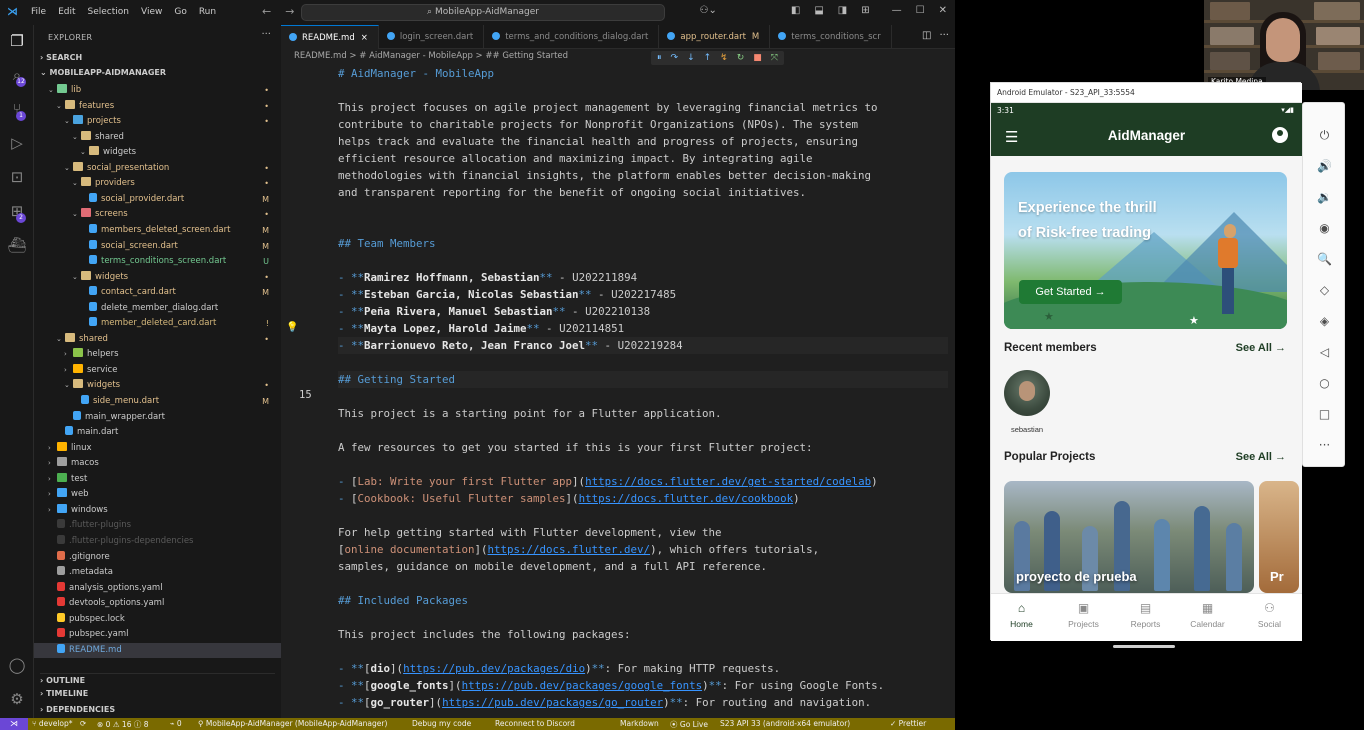  What do you see at coordinates (842, 10) in the screenshot?
I see `toggle-secondary-sidebar-icon: ◨` at bounding box center [842, 10].